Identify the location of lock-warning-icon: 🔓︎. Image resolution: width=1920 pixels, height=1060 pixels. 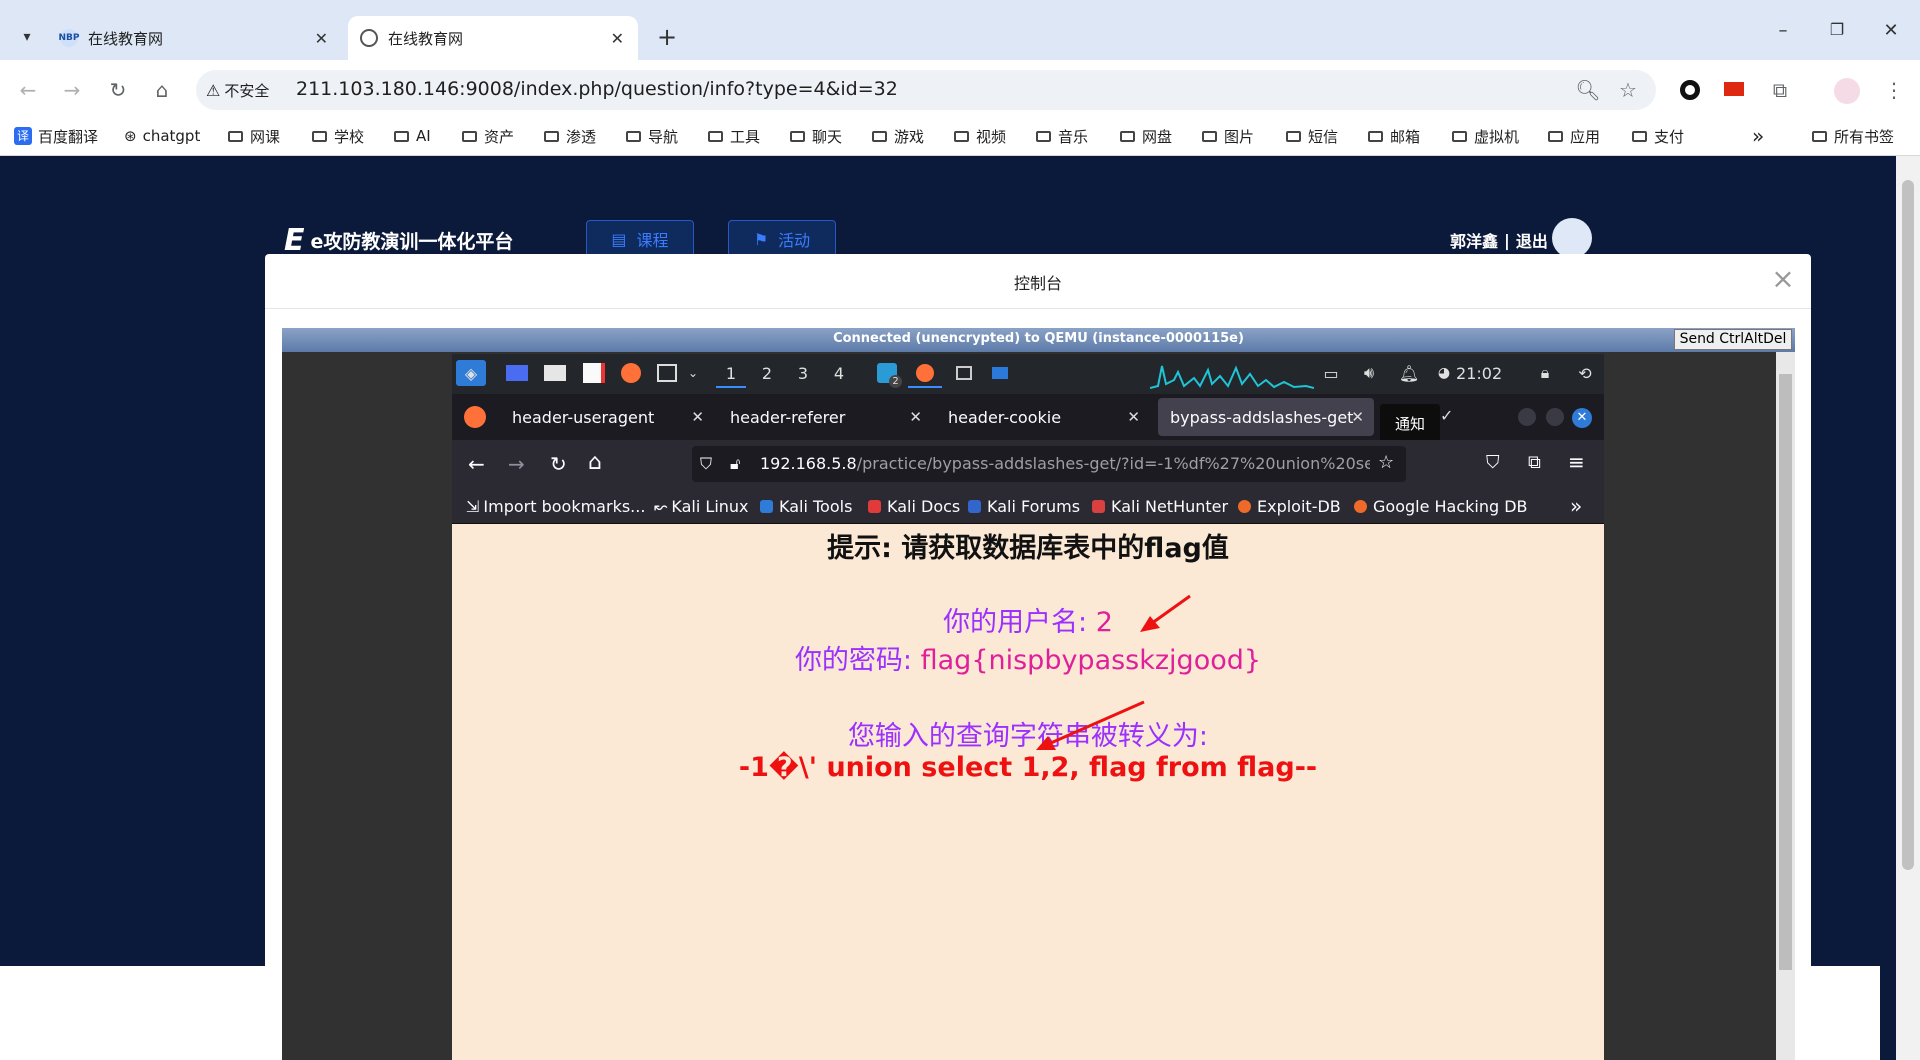
(735, 464).